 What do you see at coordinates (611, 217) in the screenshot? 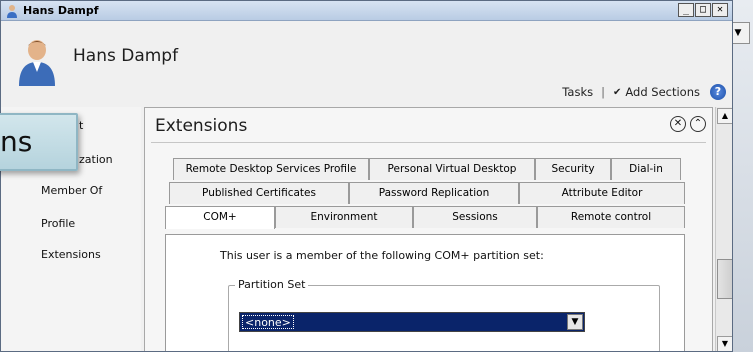
I see `tab-remote-control: Remote control` at bounding box center [611, 217].